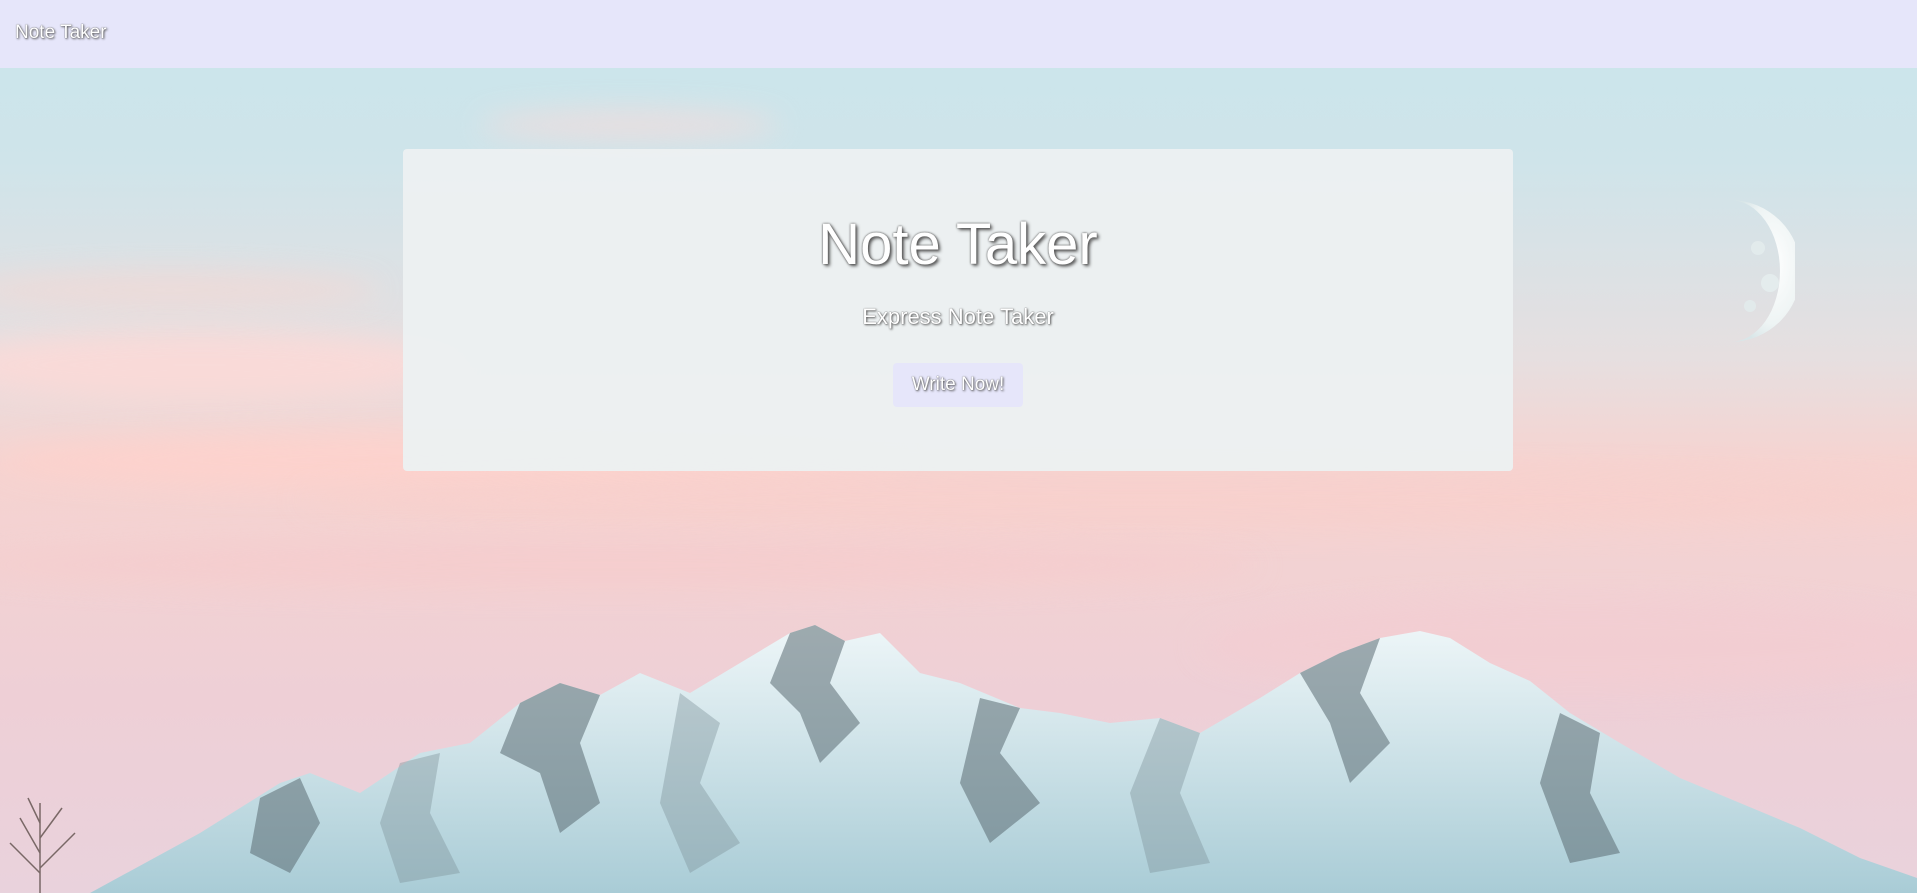 The height and width of the screenshot is (893, 1917). I want to click on page-subtitle: Express Note Taker, so click(958, 316).